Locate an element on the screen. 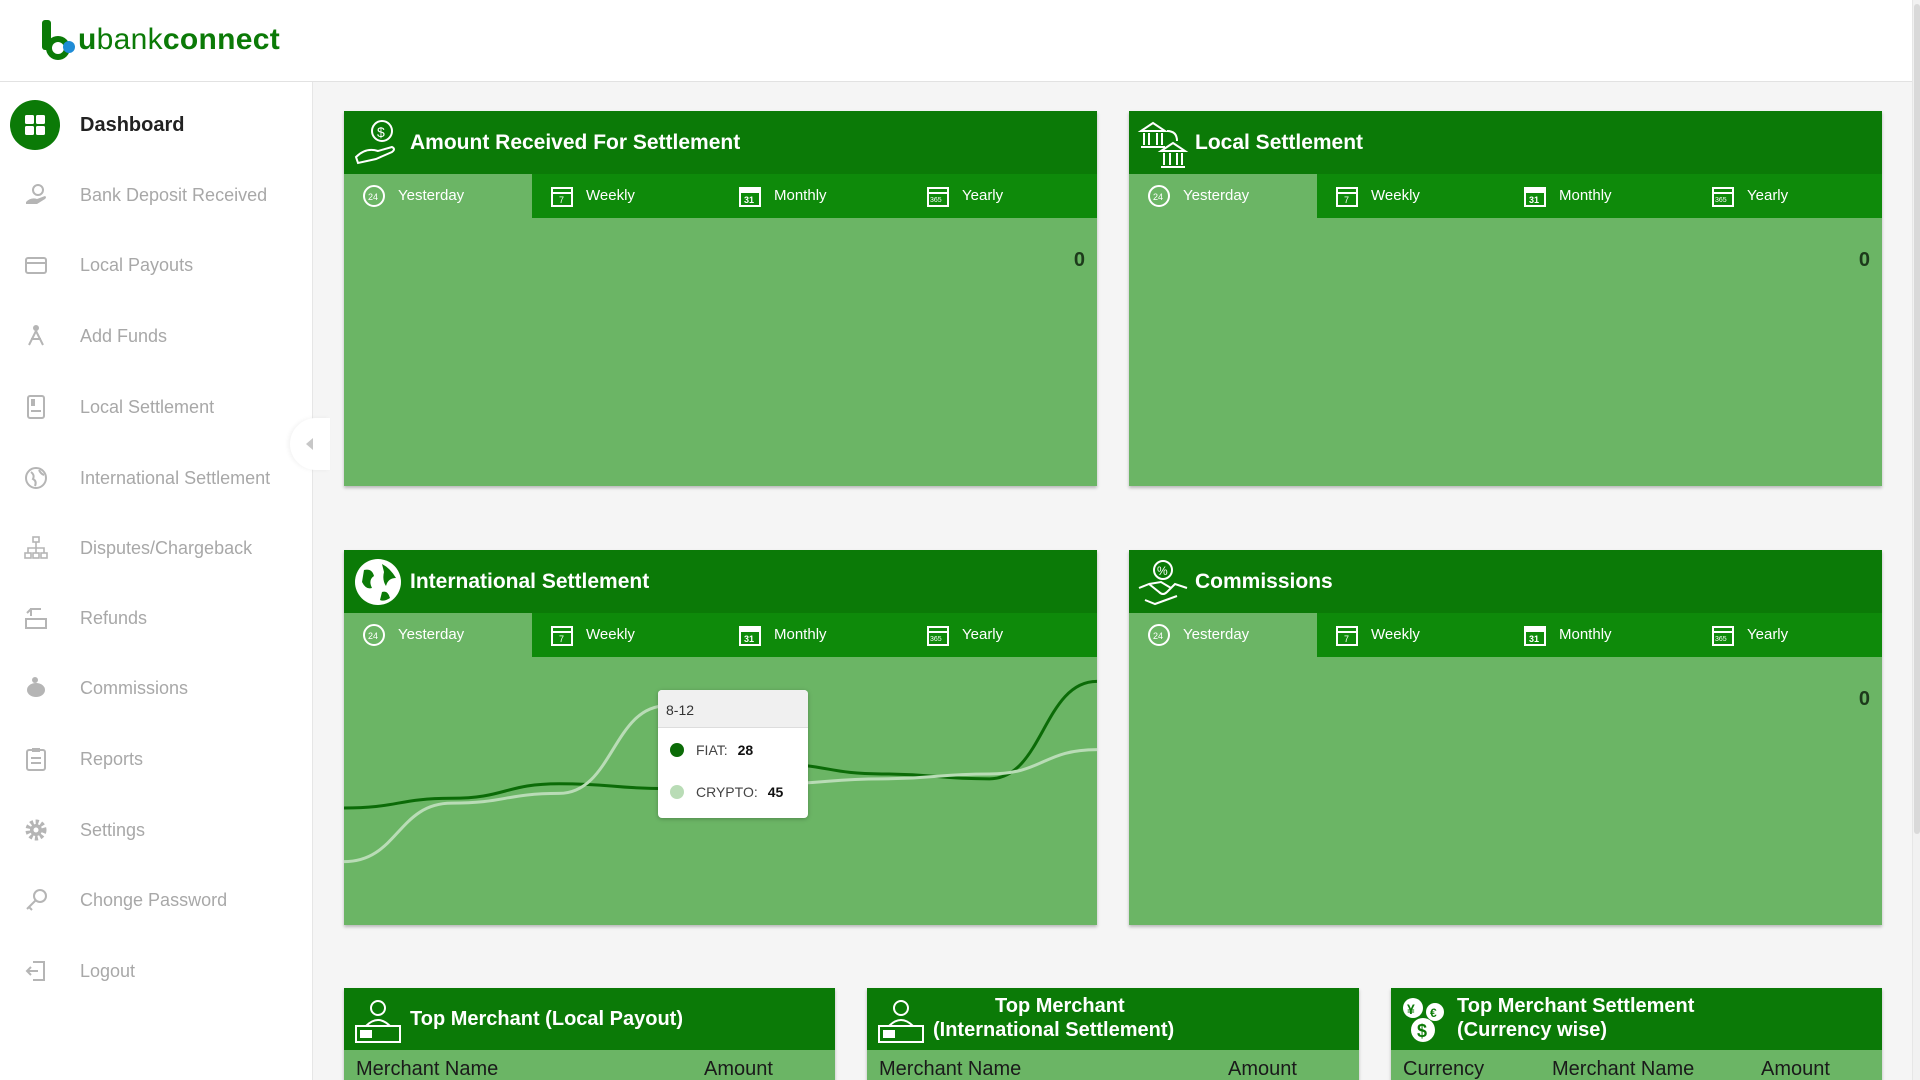 This screenshot has width=1920, height=1080. sidebar-item-label: Reports is located at coordinates (112, 758).